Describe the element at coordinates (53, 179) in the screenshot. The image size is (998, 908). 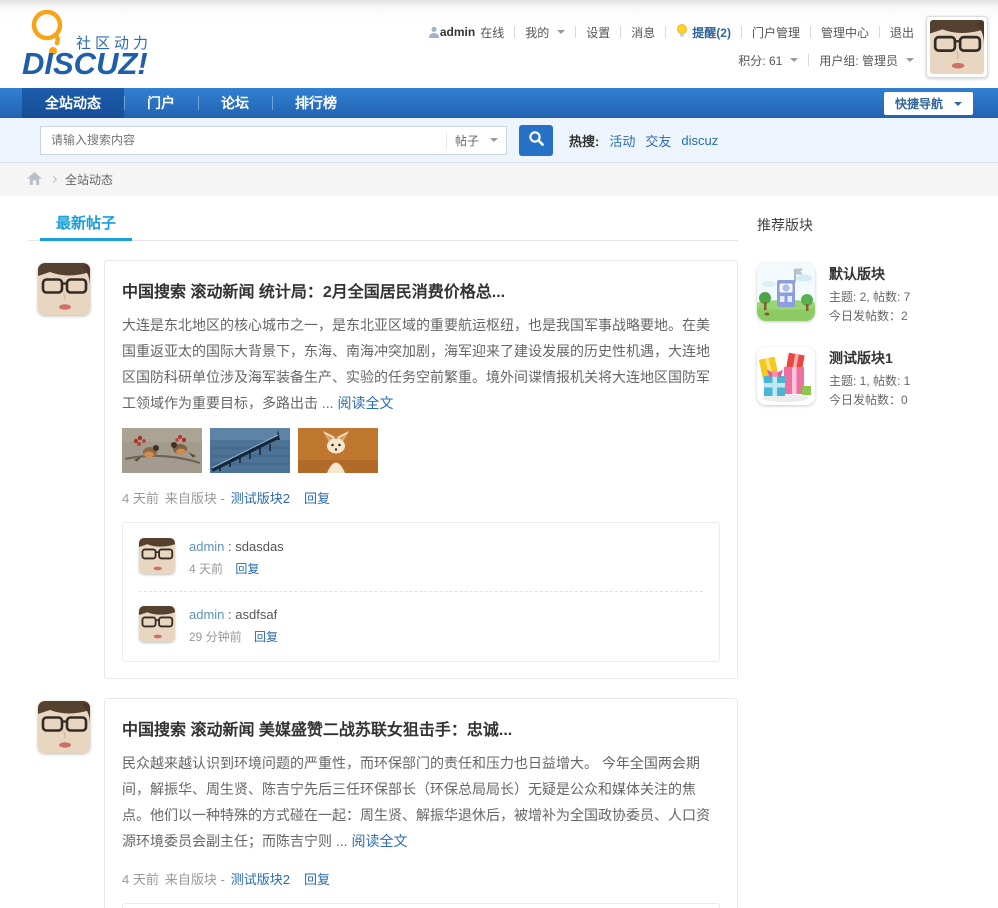
I see `chevron-right-icon` at that location.